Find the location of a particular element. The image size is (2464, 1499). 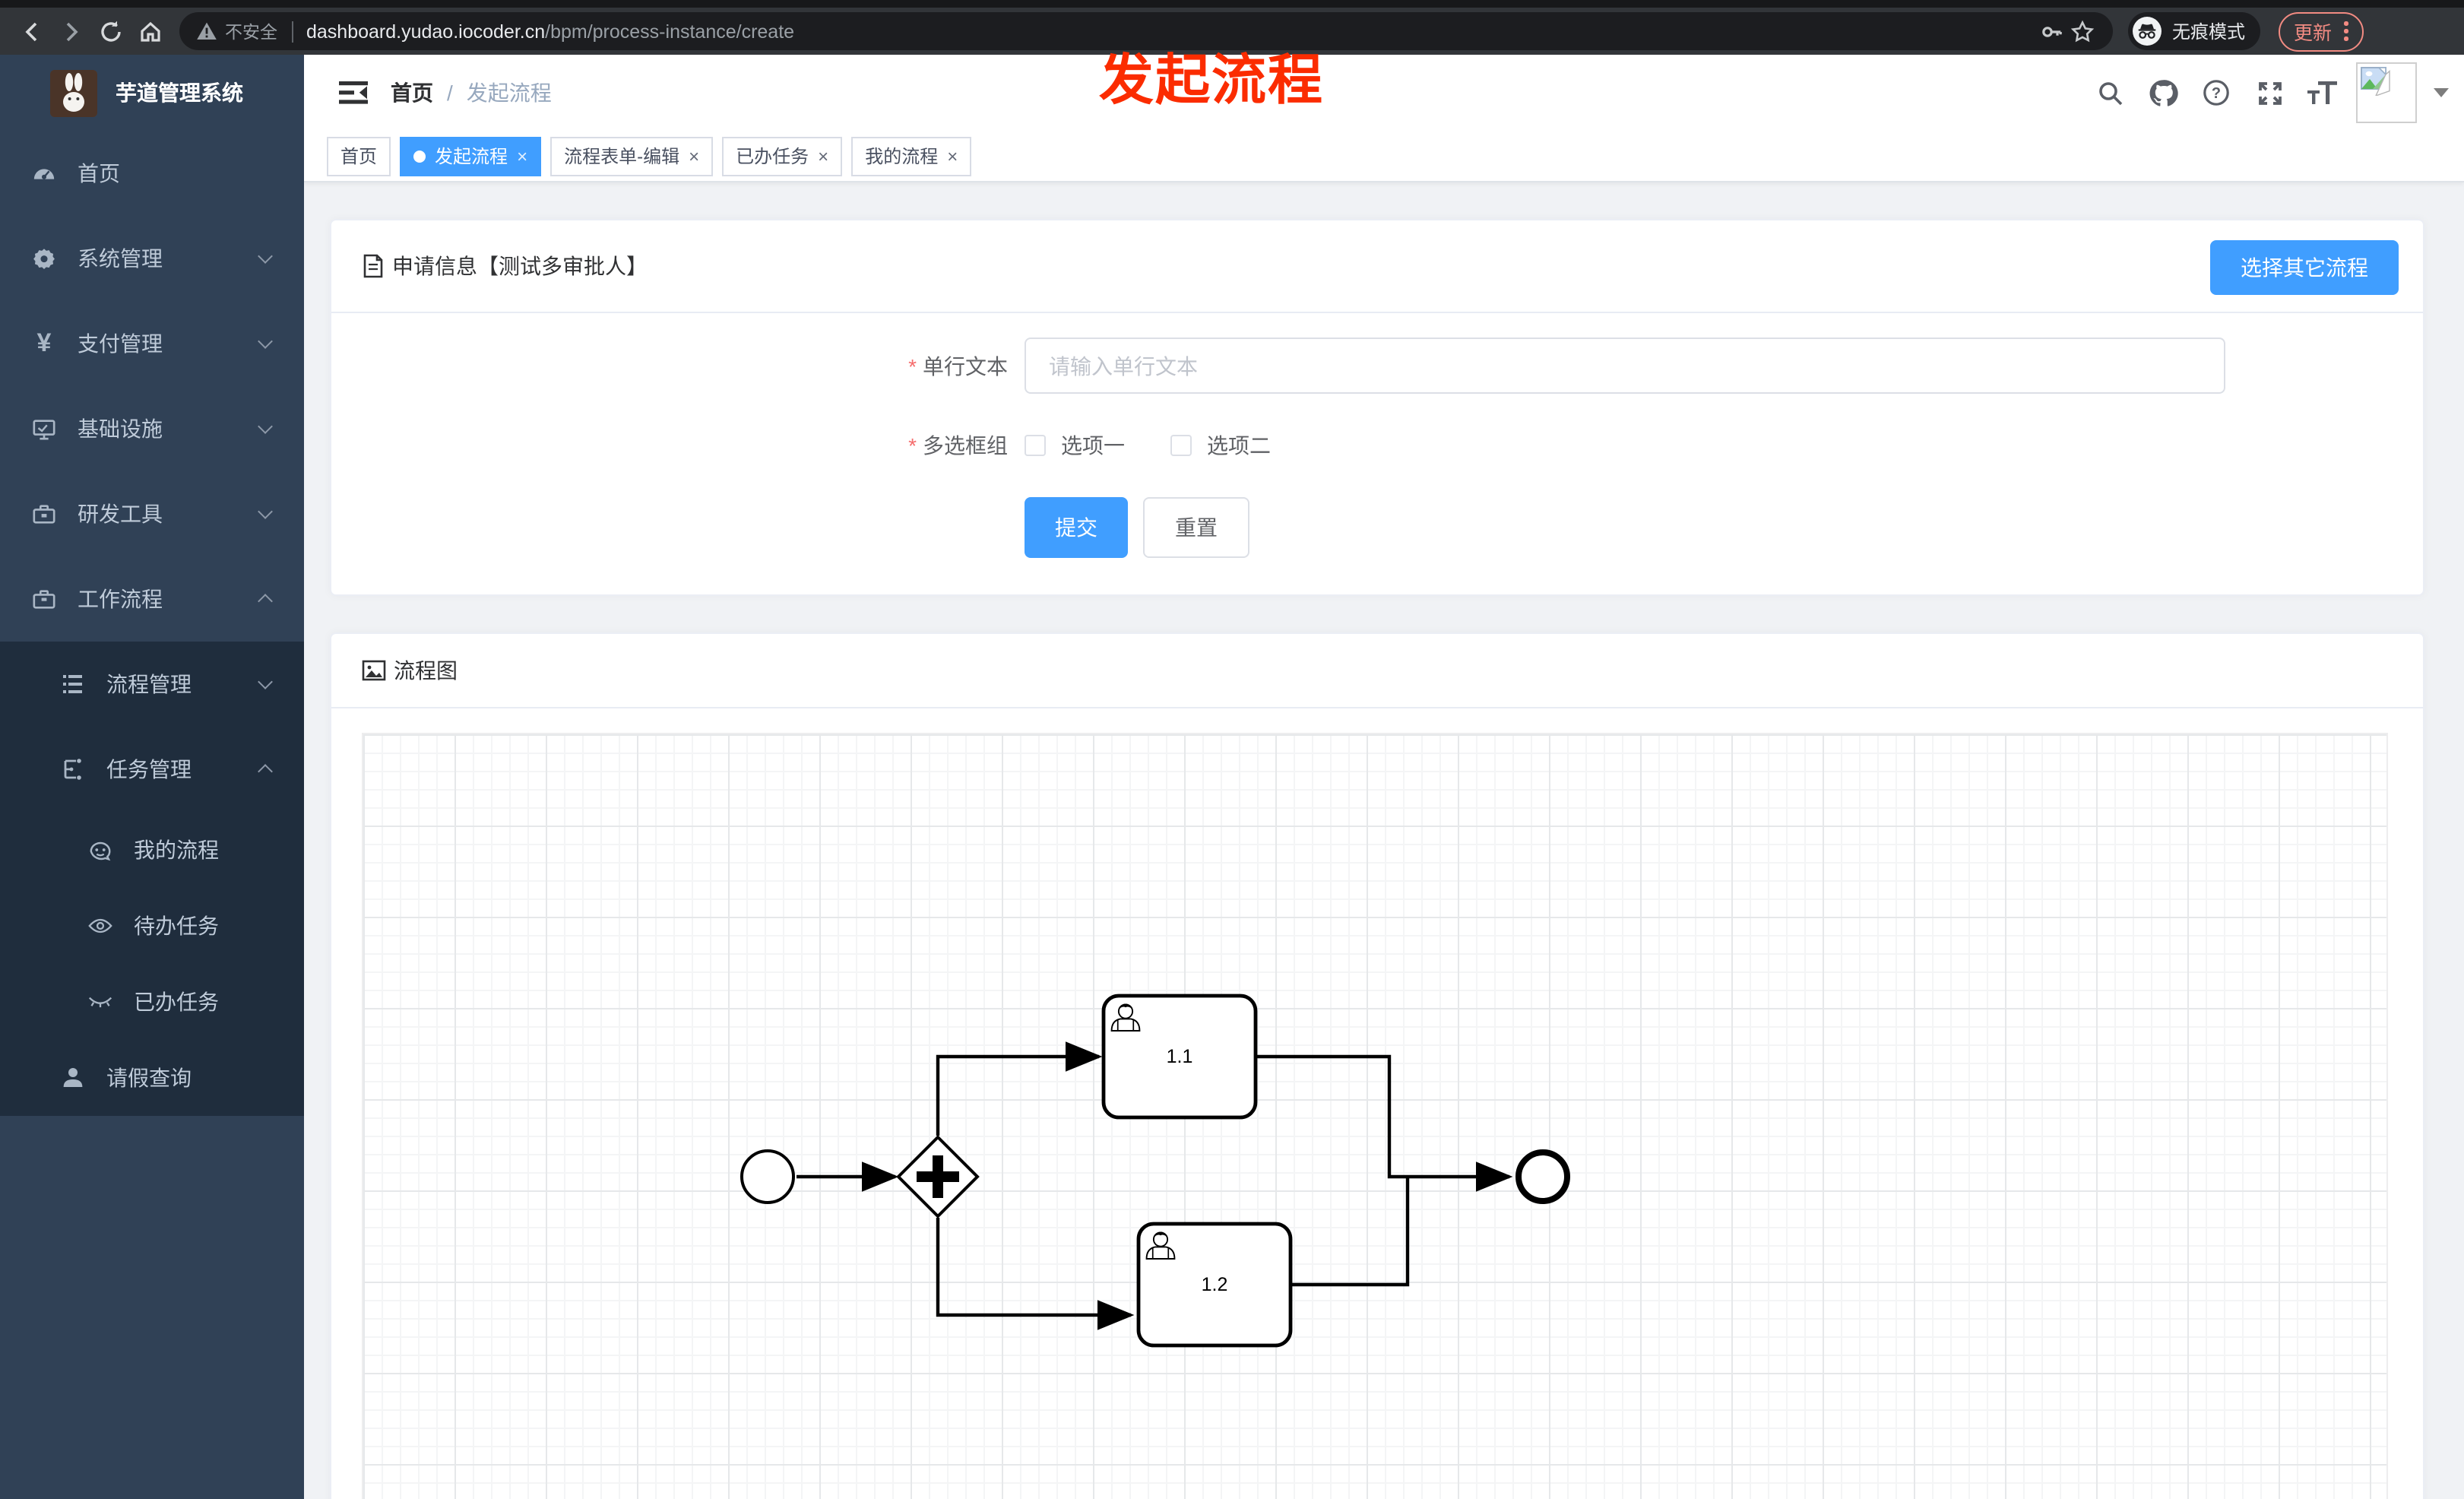

form-row-checkbox-group: * 多选框组 选项一 选项二 is located at coordinates (1377, 446).